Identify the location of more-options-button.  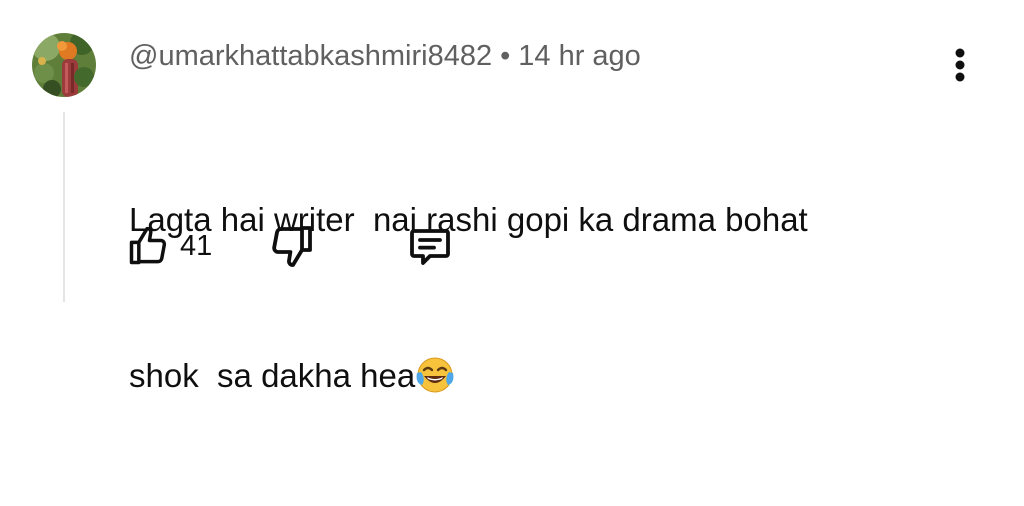
(960, 64).